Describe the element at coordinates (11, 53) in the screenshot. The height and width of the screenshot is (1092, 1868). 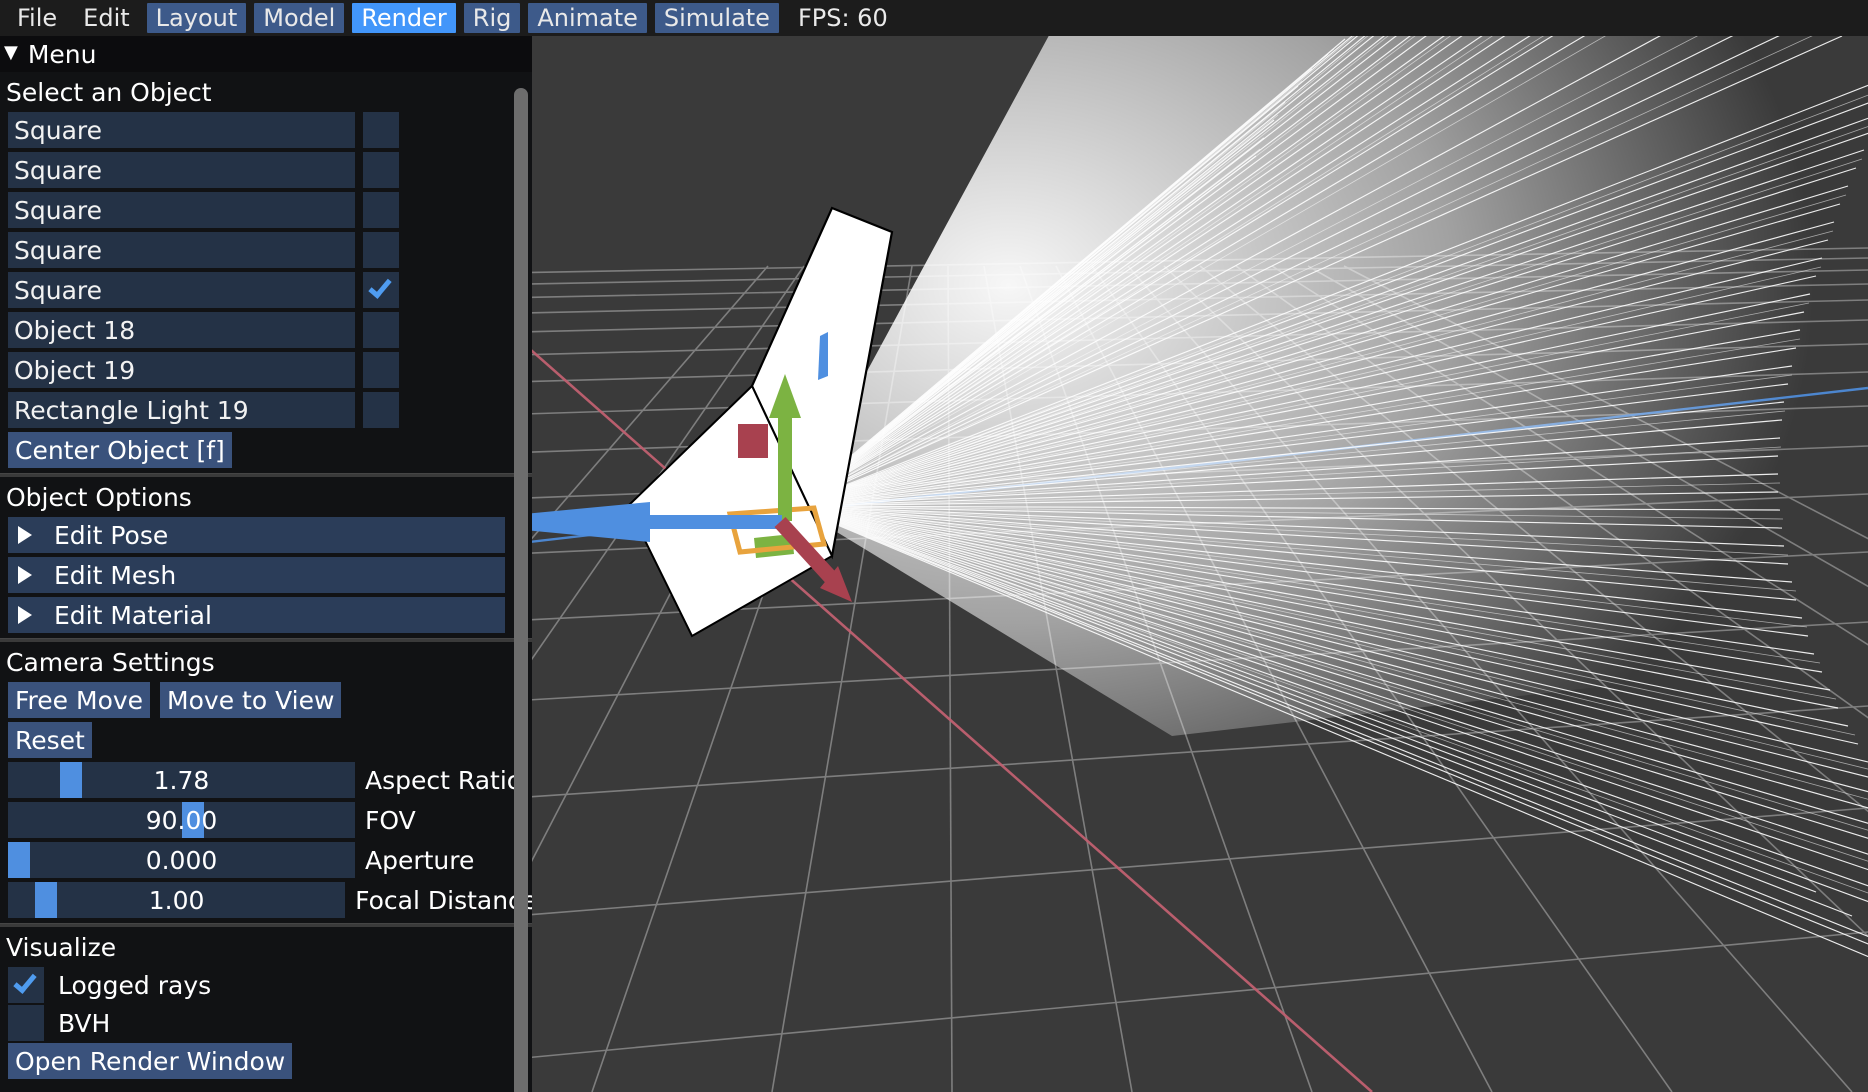
I see `chevron-down-icon: ▼` at that location.